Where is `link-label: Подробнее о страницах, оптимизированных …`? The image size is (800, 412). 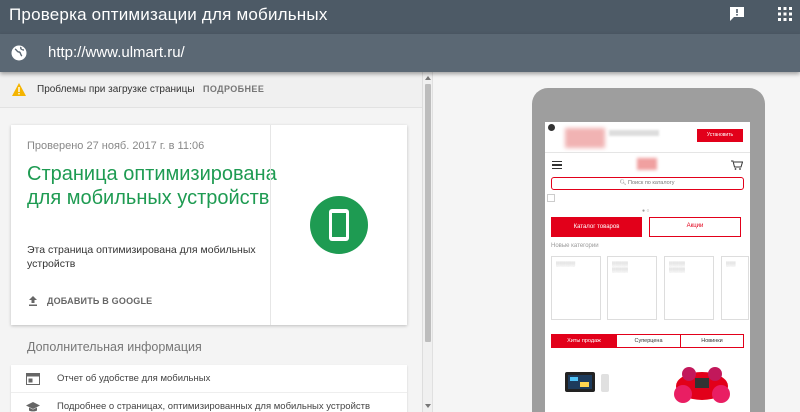 link-label: Подробнее о страницах, оптимизированных … is located at coordinates (214, 406).